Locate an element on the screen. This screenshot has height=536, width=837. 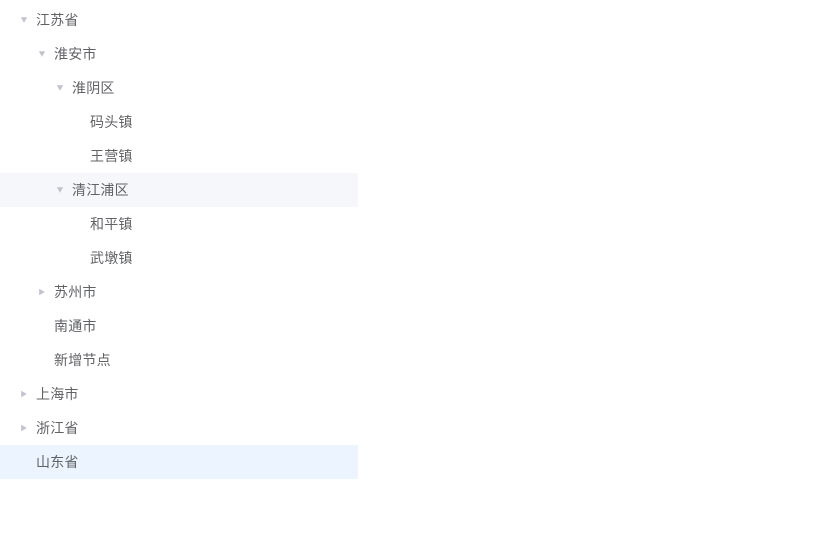
tree-node-label: 新增节点 is located at coordinates (82, 360).